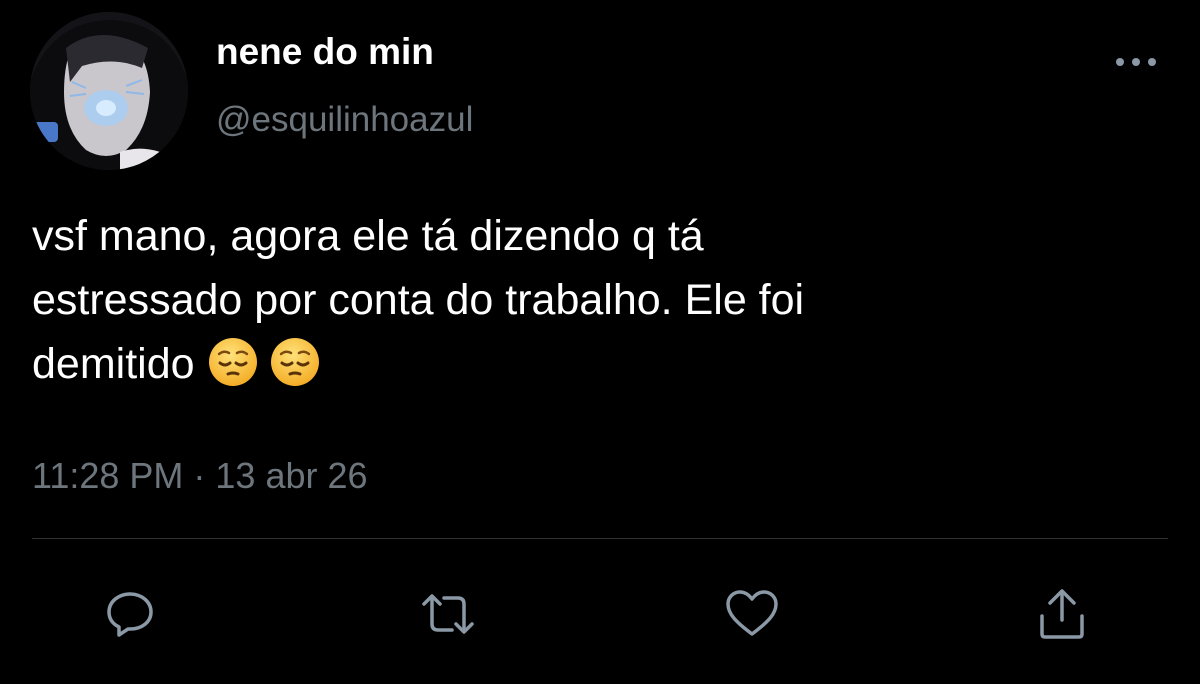 Image resolution: width=1200 pixels, height=684 pixels. What do you see at coordinates (600, 538) in the screenshot?
I see `divider` at bounding box center [600, 538].